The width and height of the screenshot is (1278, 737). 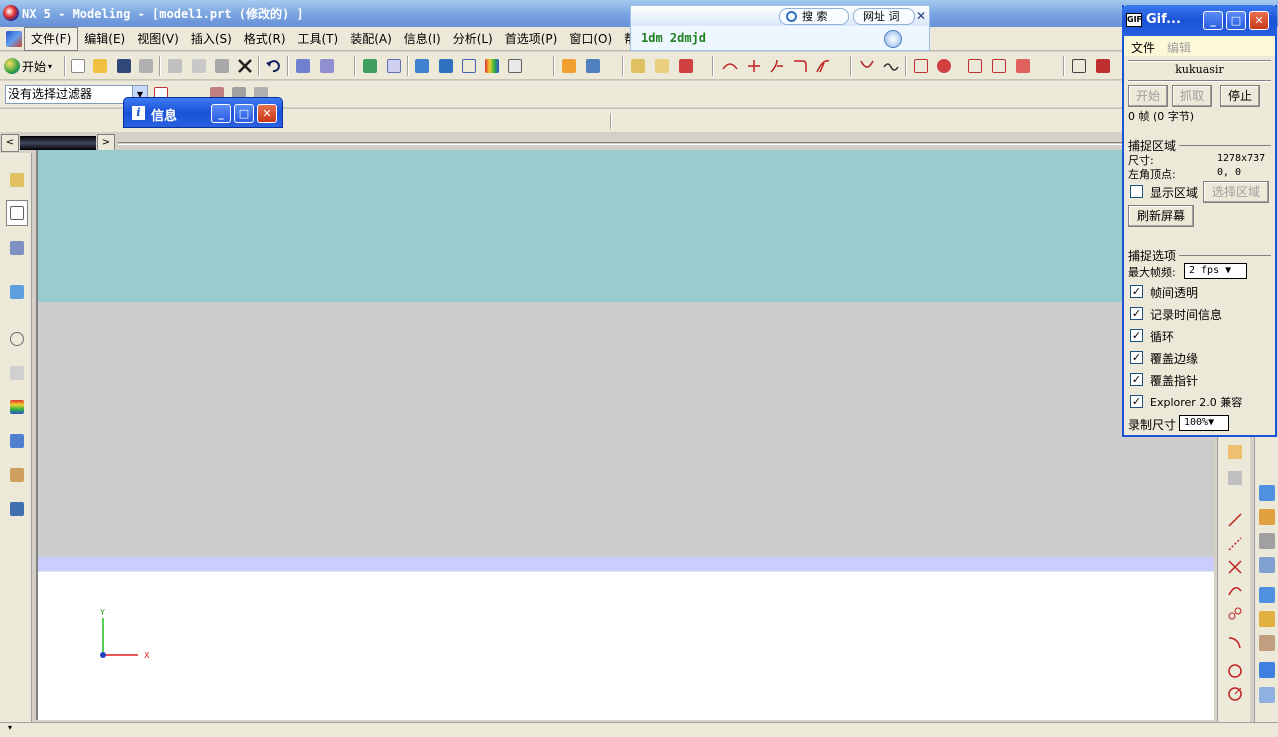 I want to click on paste-button, so click(x=222, y=66).